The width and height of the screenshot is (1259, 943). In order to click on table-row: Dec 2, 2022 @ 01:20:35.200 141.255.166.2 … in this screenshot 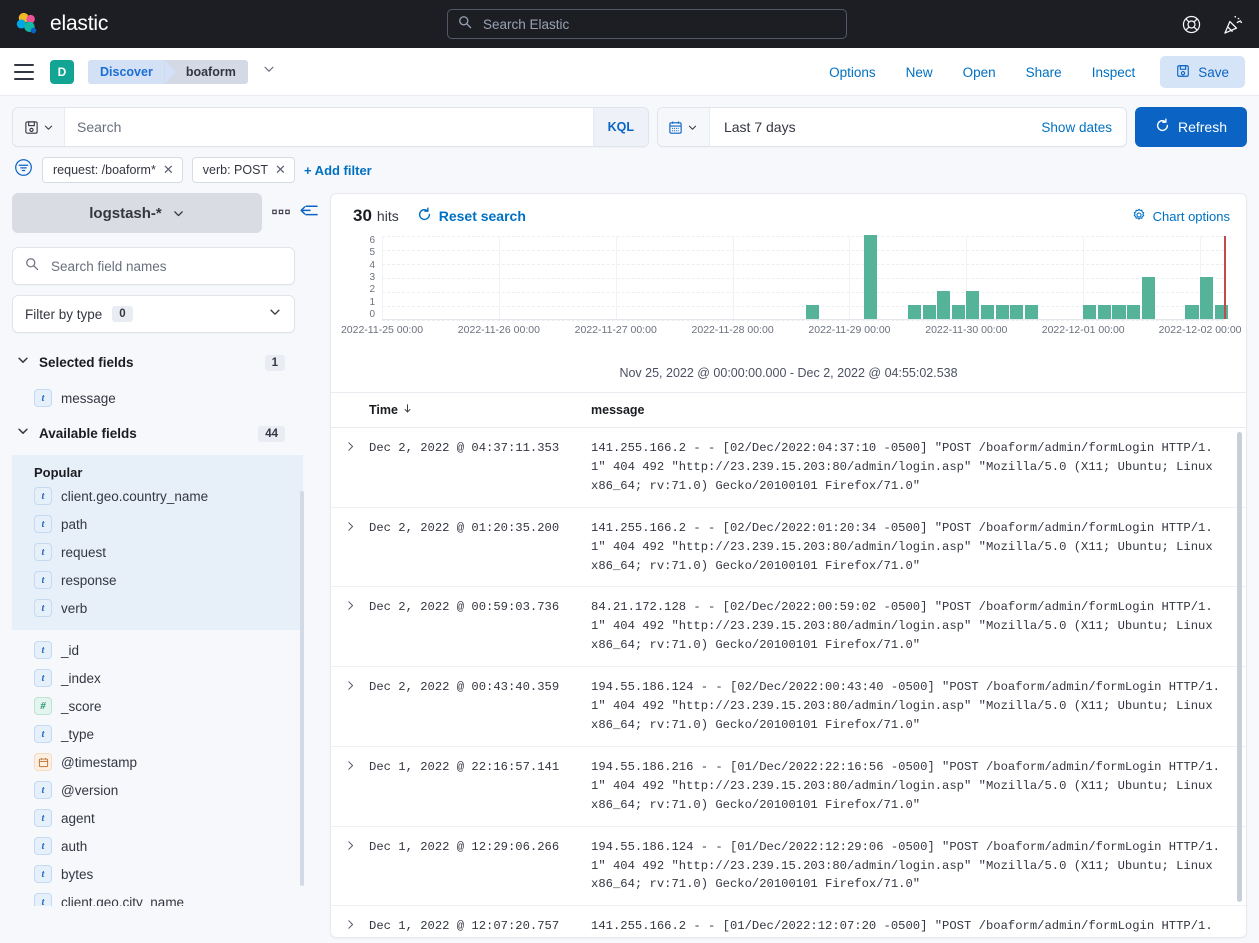, I will do `click(788, 548)`.